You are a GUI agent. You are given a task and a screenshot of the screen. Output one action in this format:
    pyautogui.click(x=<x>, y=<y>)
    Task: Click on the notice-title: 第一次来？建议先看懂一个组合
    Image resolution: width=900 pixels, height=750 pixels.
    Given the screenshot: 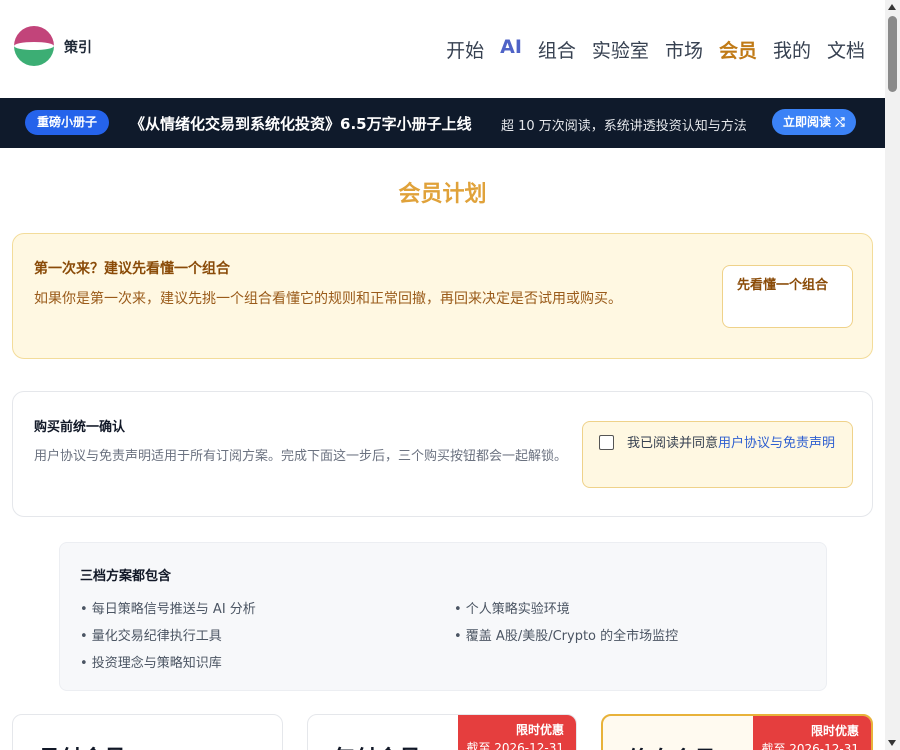 What is the action you would take?
    pyautogui.click(x=132, y=269)
    